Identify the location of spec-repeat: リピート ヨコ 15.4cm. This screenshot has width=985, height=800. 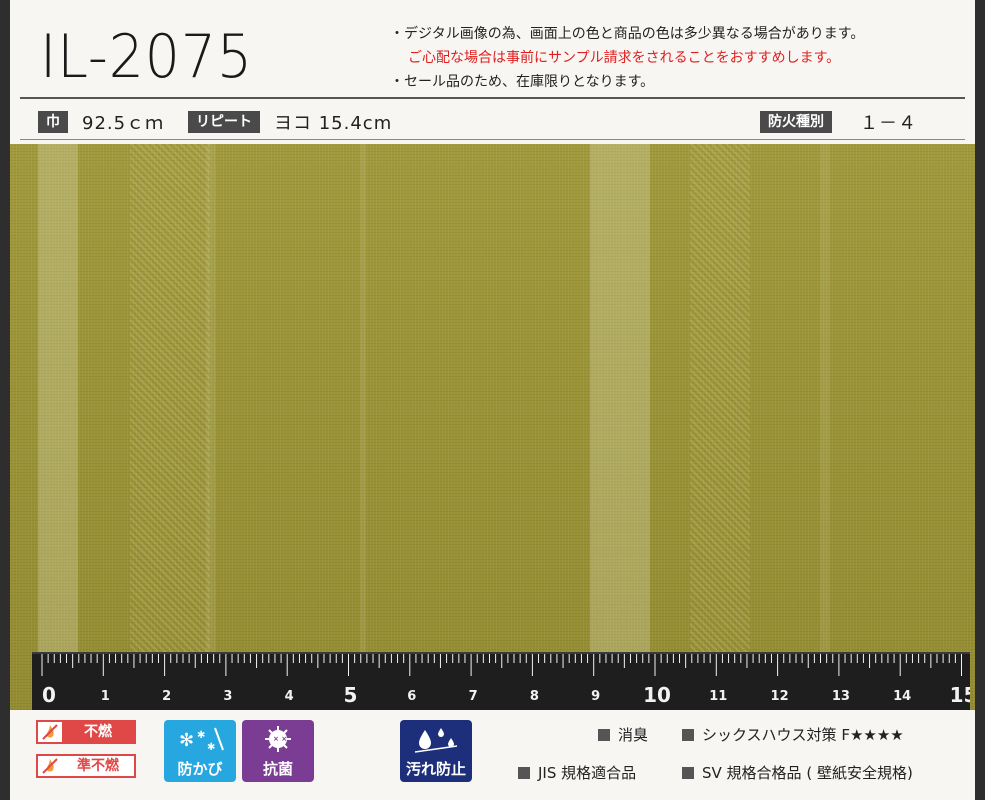
(290, 122).